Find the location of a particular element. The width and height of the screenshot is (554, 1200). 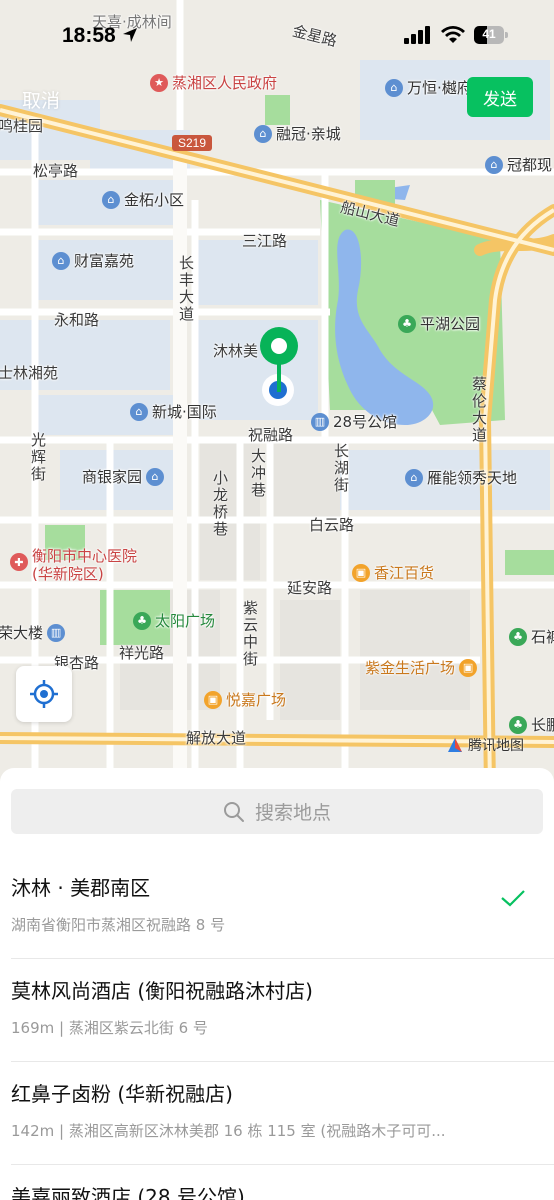

status-icons: 41 is located at coordinates (456, 35).